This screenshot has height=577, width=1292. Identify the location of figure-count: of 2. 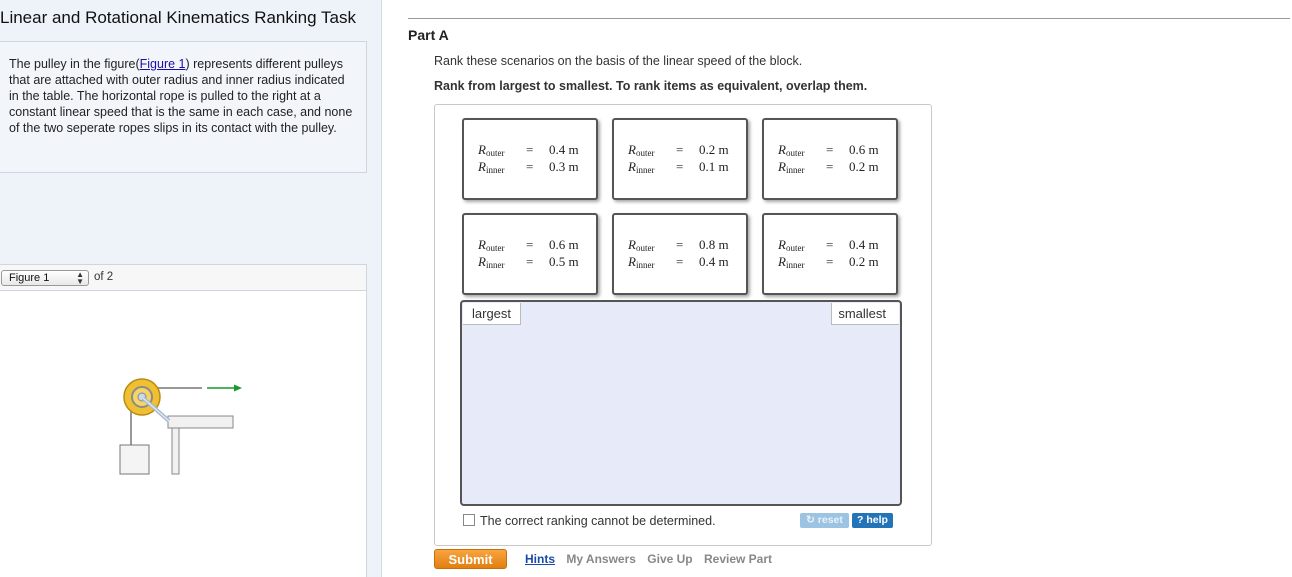
(104, 277).